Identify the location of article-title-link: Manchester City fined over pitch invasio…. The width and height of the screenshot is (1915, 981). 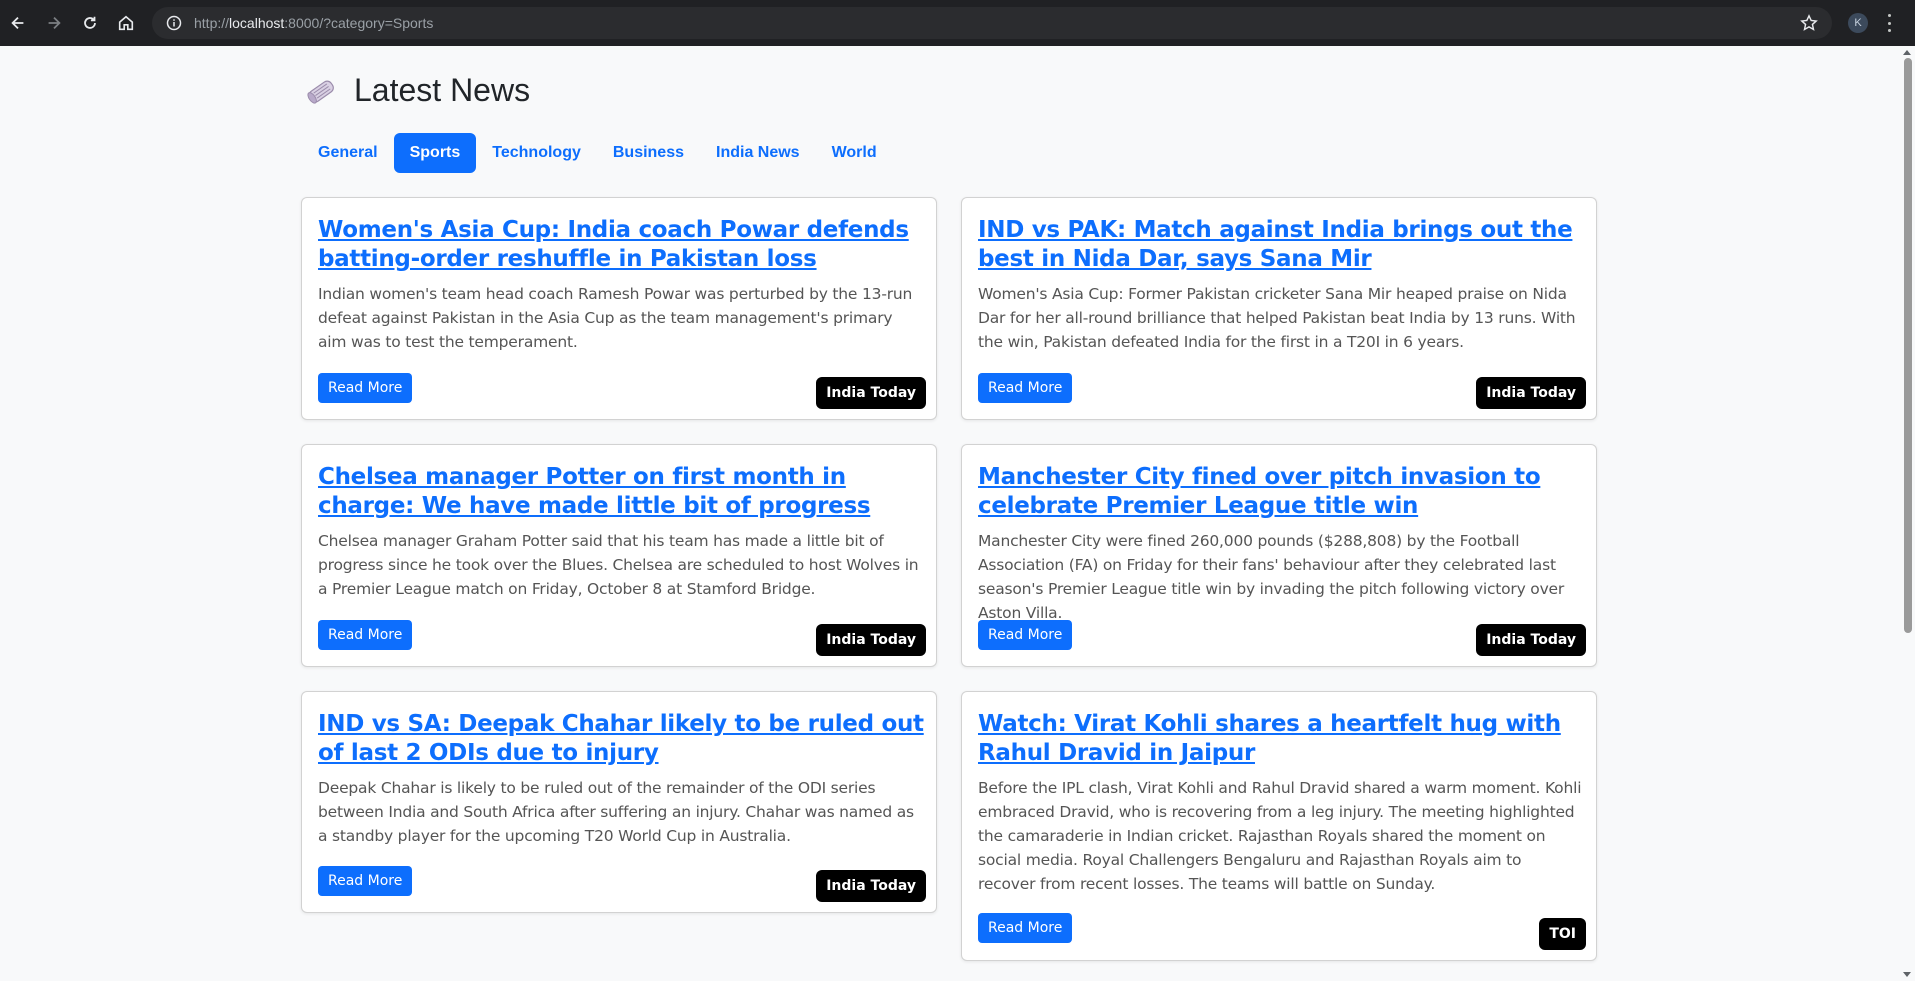
(1283, 492).